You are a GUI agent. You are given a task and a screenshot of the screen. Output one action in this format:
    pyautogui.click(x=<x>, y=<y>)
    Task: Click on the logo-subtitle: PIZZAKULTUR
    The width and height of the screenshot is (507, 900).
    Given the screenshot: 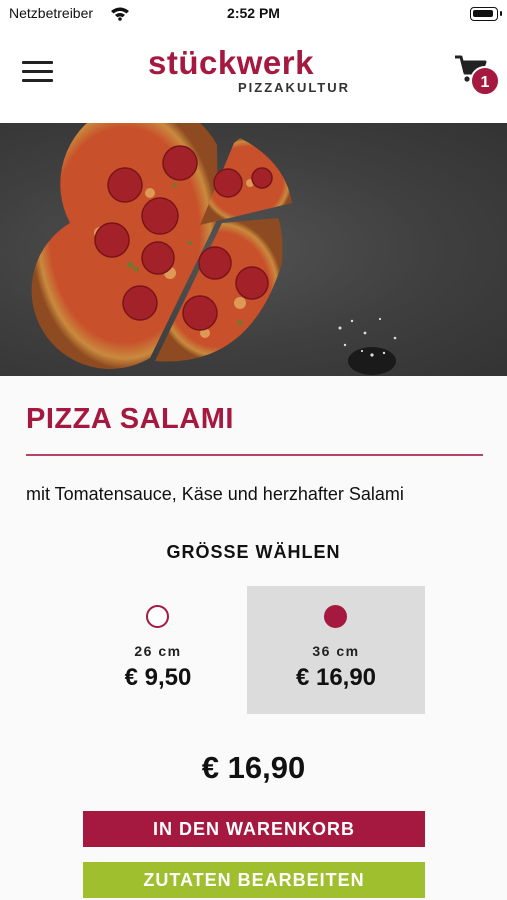 What is the action you would take?
    pyautogui.click(x=294, y=87)
    